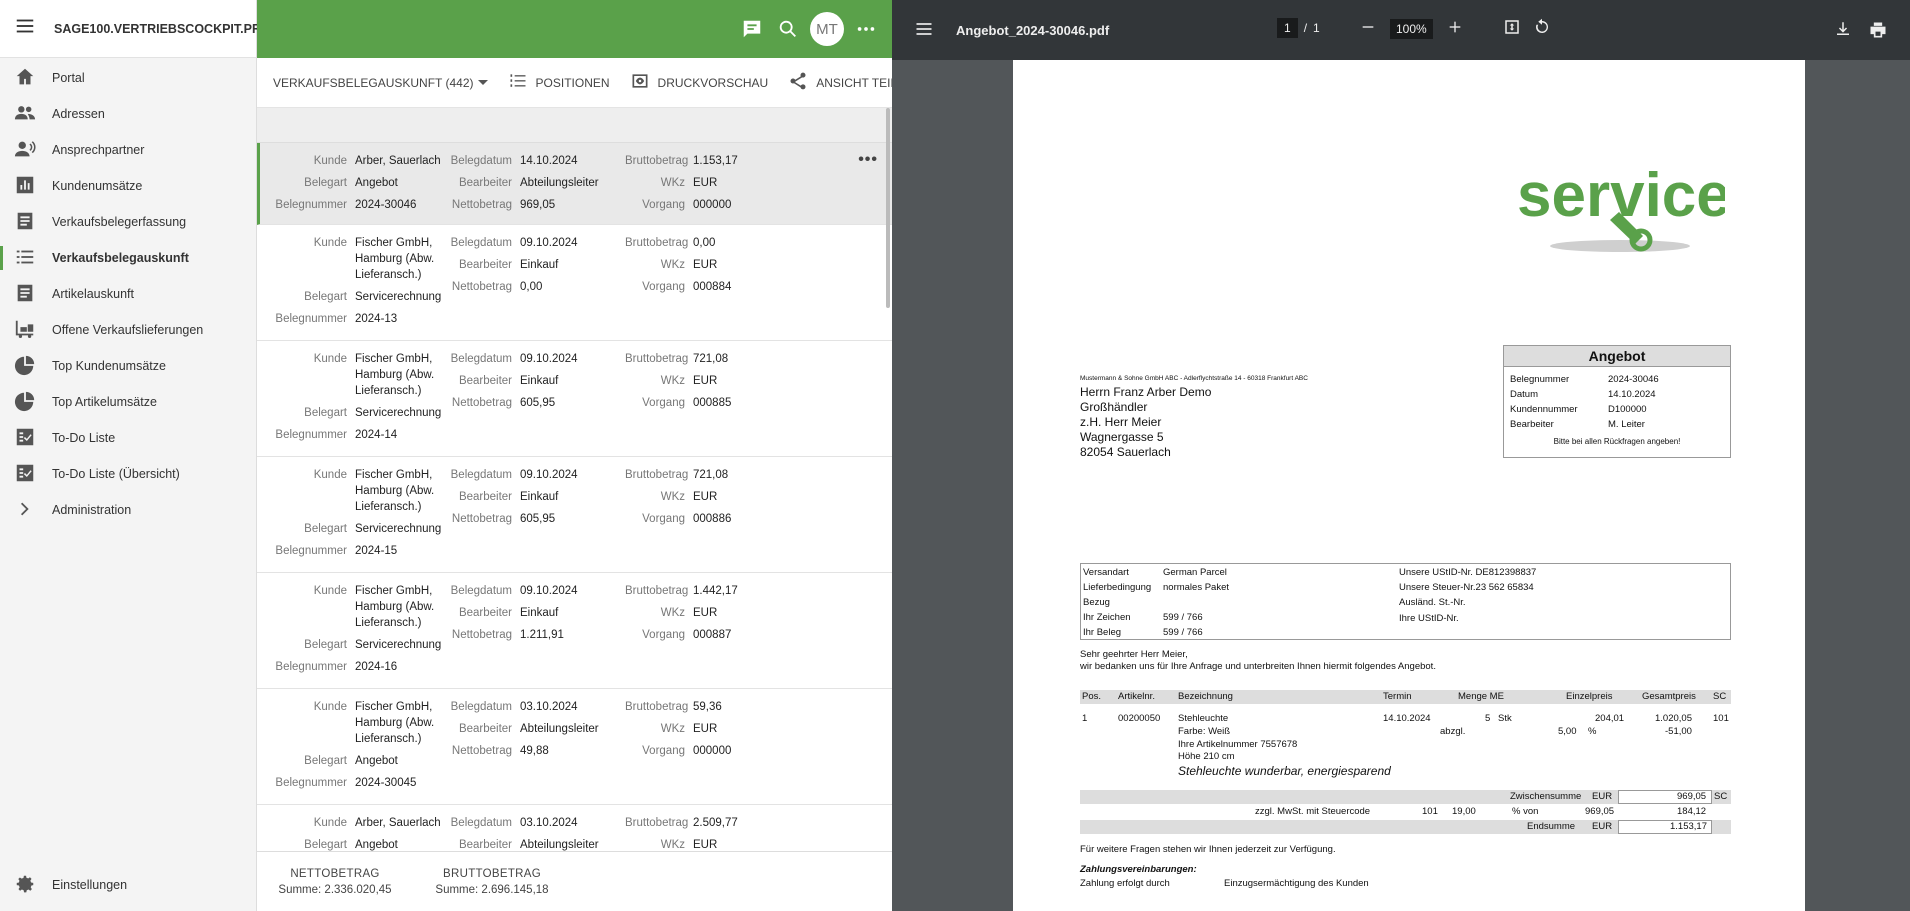 The width and height of the screenshot is (1910, 911). Describe the element at coordinates (559, 82) in the screenshot. I see `positions-button: POSITIONEN` at that location.